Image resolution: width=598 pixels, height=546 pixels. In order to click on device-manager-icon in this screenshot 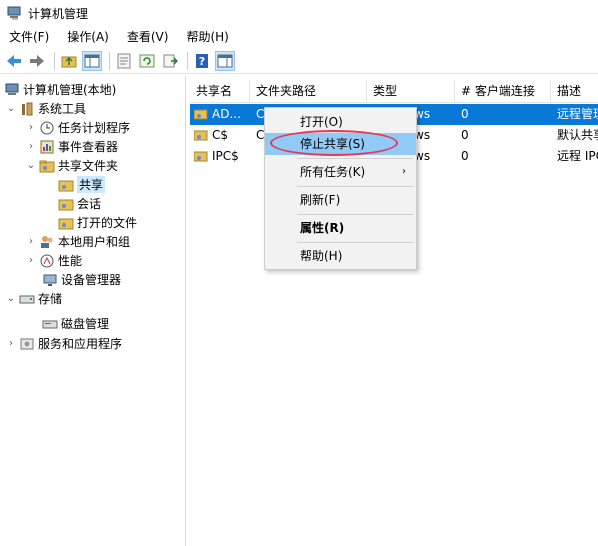, I will do `click(50, 280)`.